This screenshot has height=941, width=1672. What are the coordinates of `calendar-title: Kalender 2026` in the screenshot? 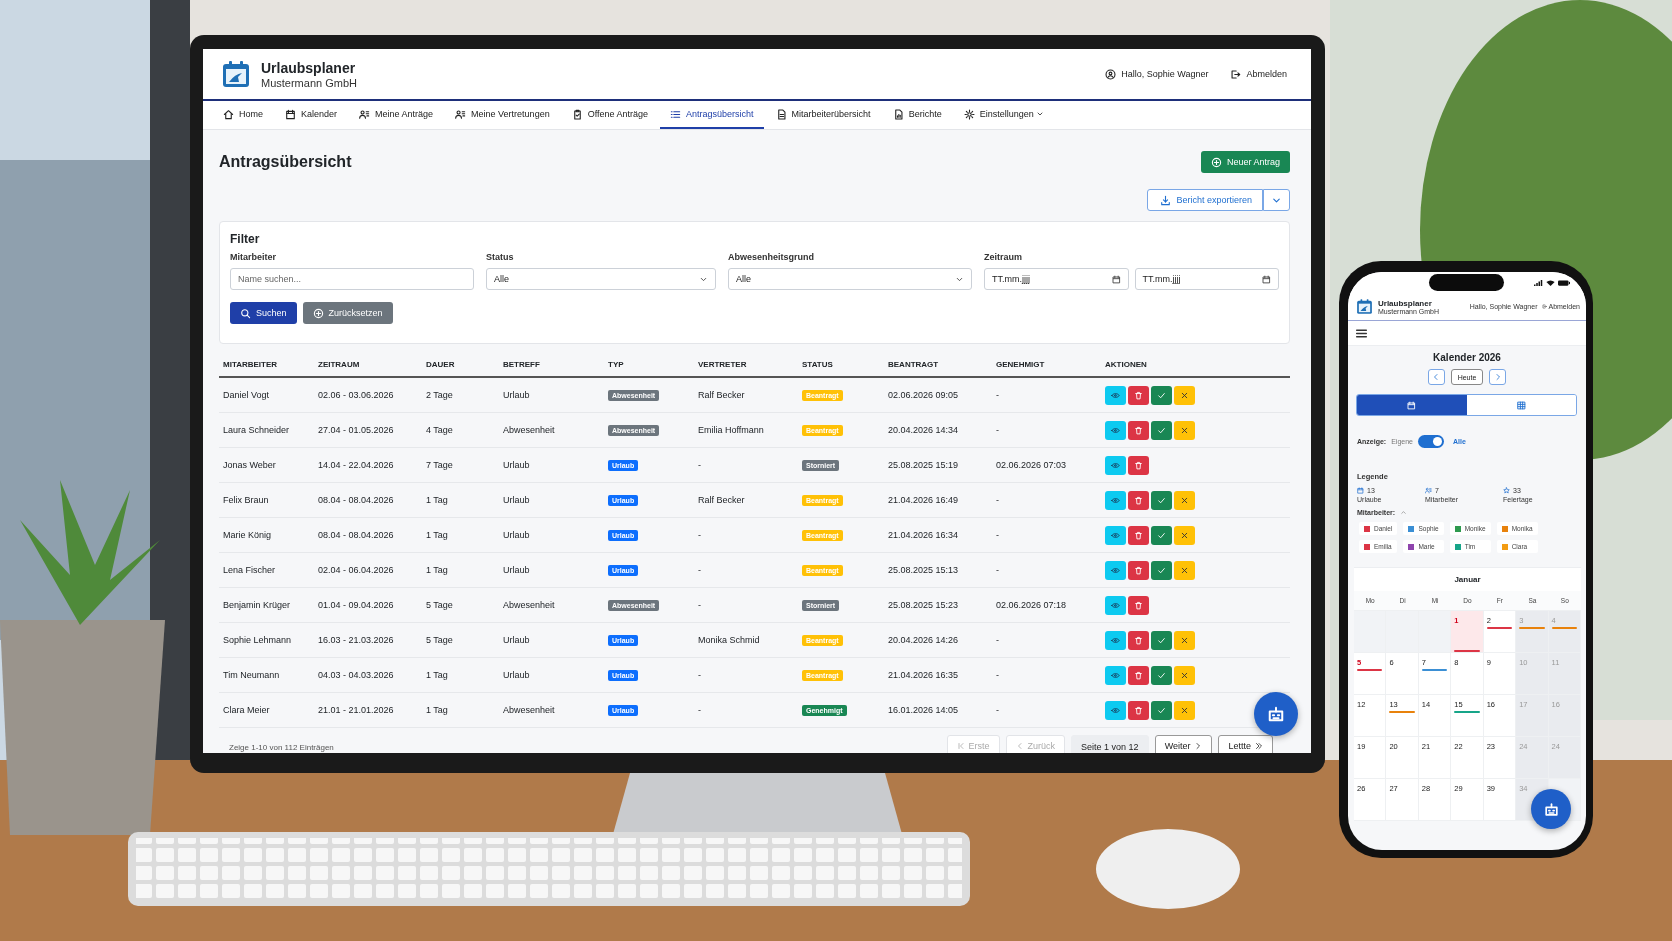 It's located at (1467, 357).